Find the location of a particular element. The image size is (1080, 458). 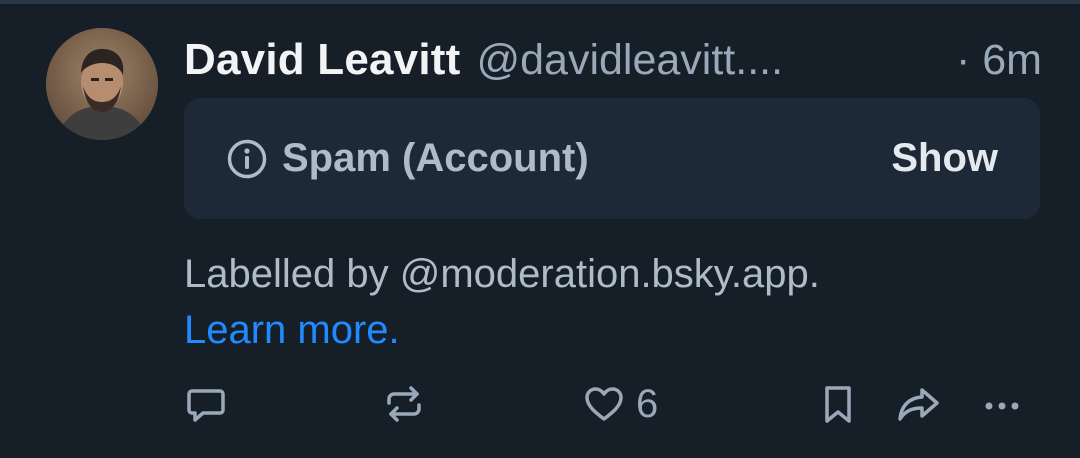

learn-more-link: Learn more. is located at coordinates (614, 330).